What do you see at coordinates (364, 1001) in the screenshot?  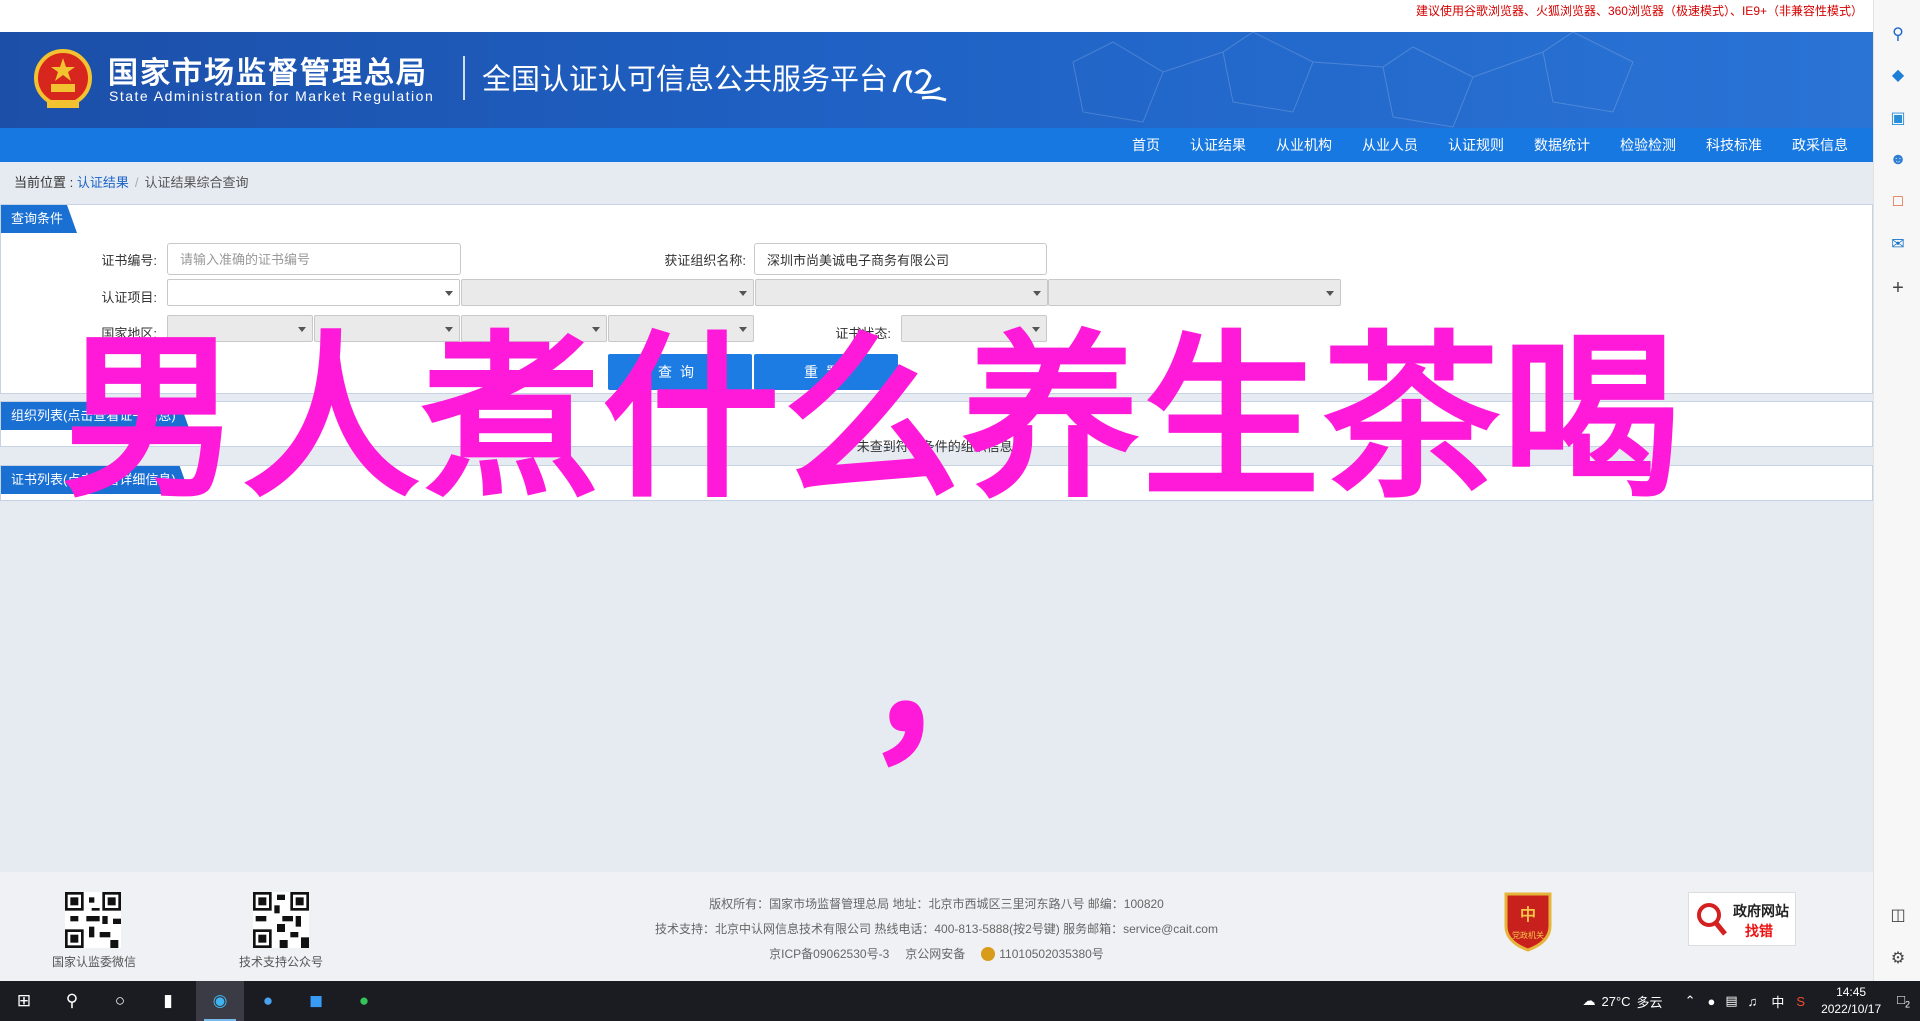 I see `wechat-icon: ●` at bounding box center [364, 1001].